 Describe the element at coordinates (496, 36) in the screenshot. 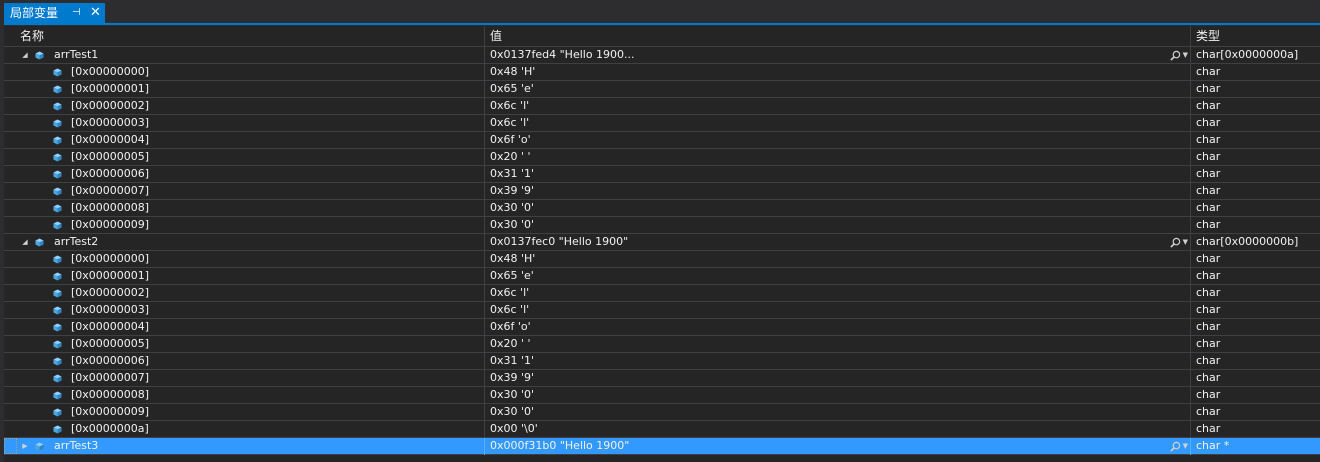

I see `column-header-value: 值` at that location.